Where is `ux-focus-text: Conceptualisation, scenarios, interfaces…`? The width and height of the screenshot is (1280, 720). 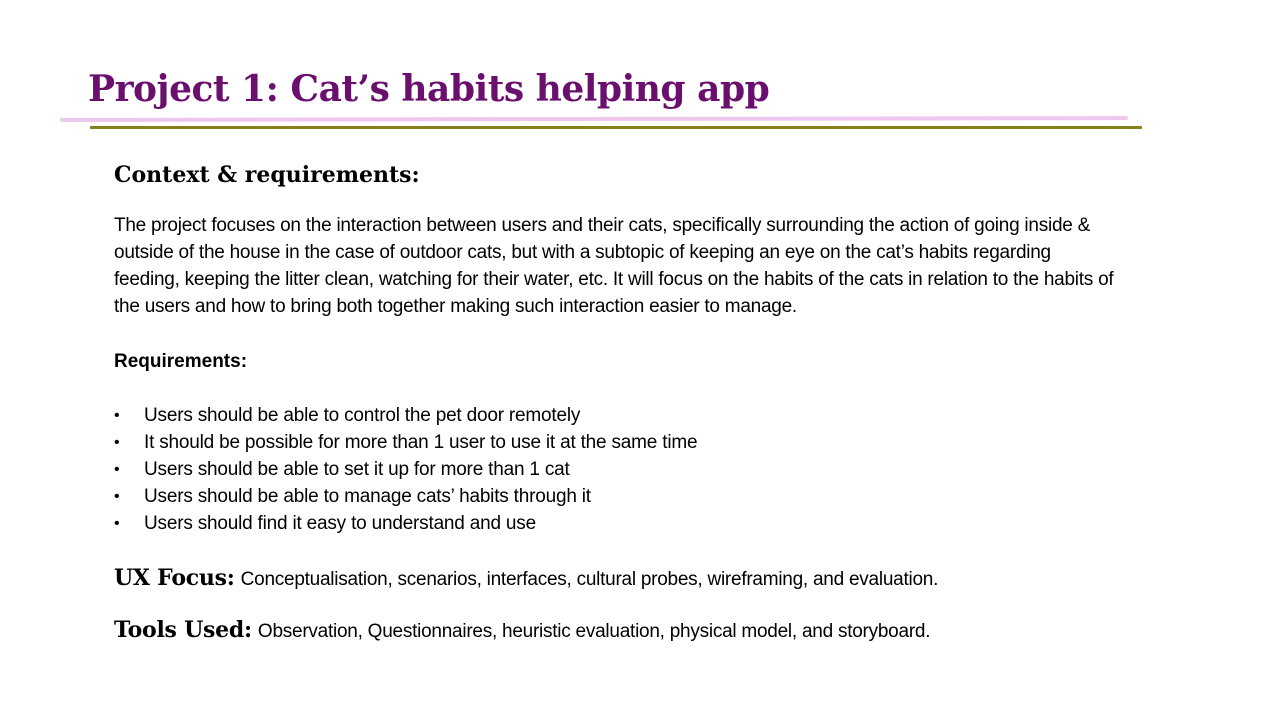
ux-focus-text: Conceptualisation, scenarios, interfaces… is located at coordinates (589, 579).